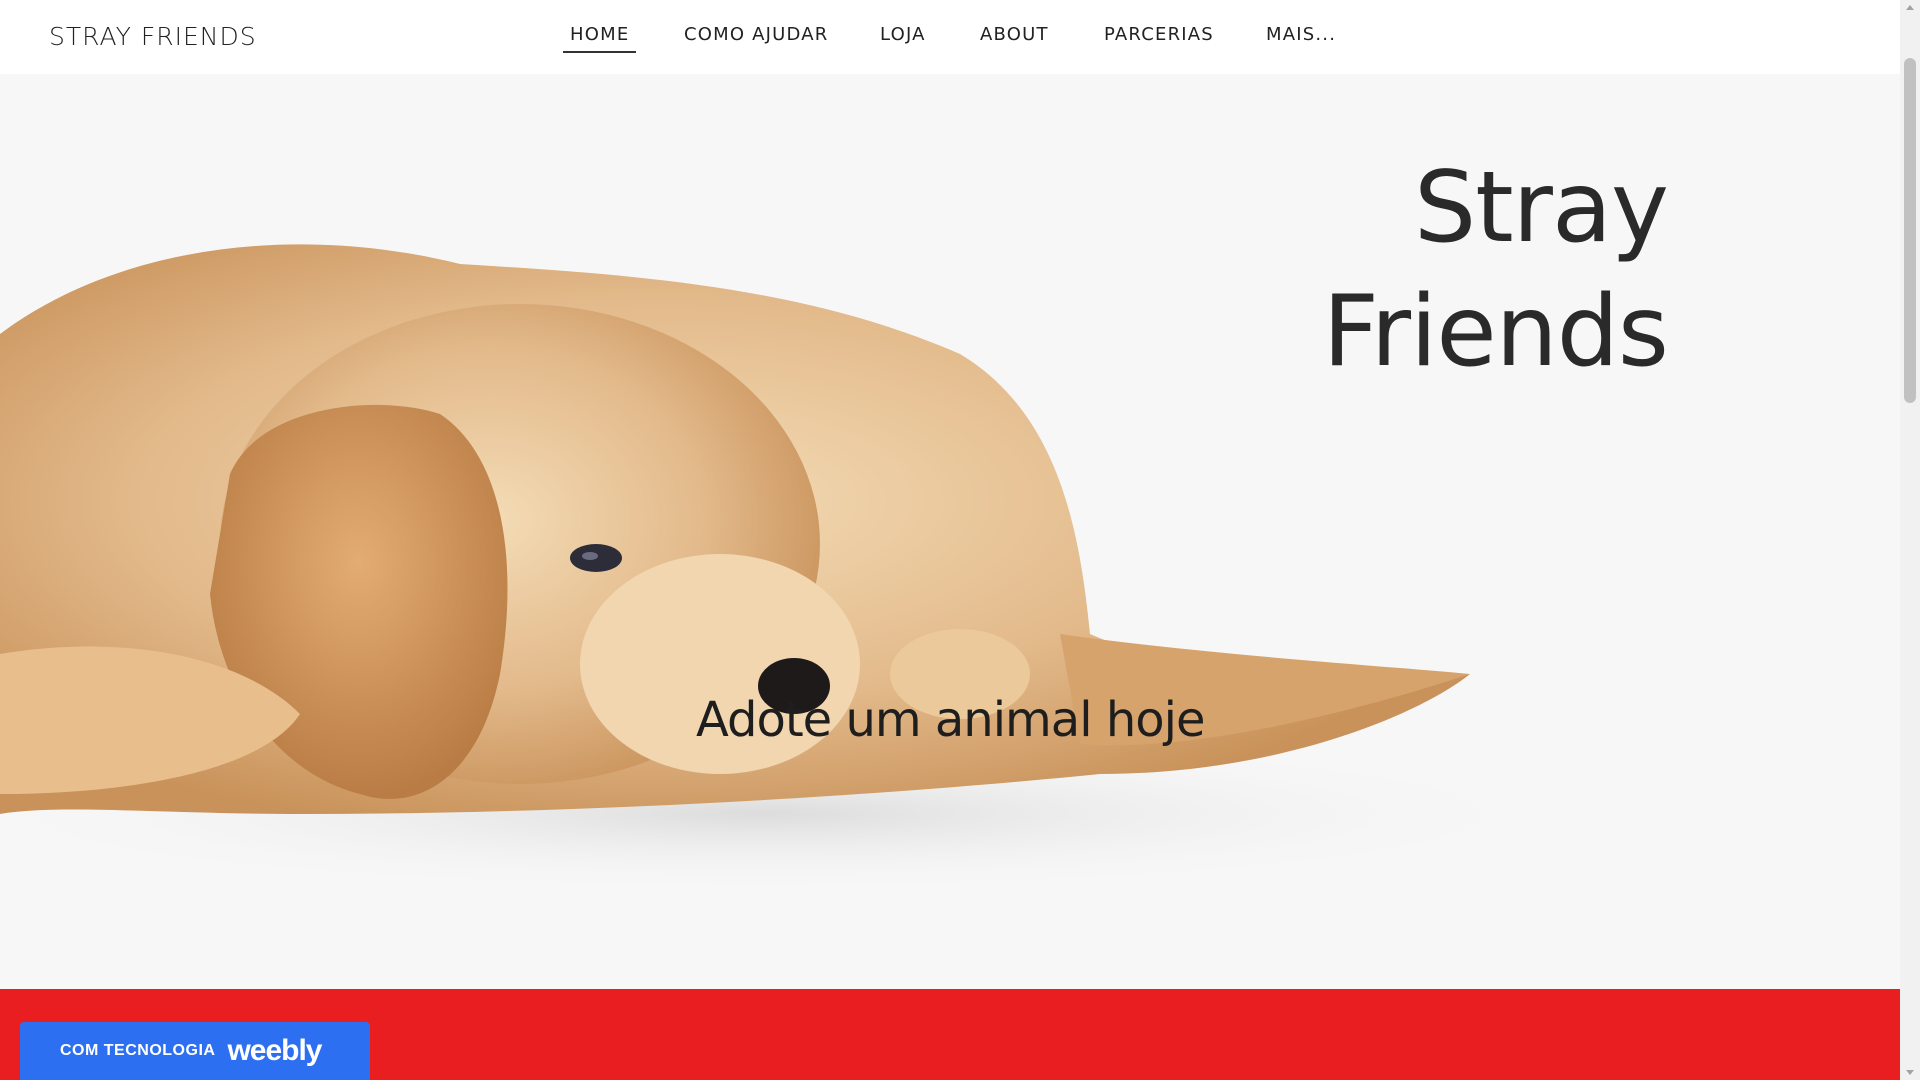 This screenshot has height=1080, width=1920. What do you see at coordinates (274, 1050) in the screenshot?
I see `weebly-logo: weebly` at bounding box center [274, 1050].